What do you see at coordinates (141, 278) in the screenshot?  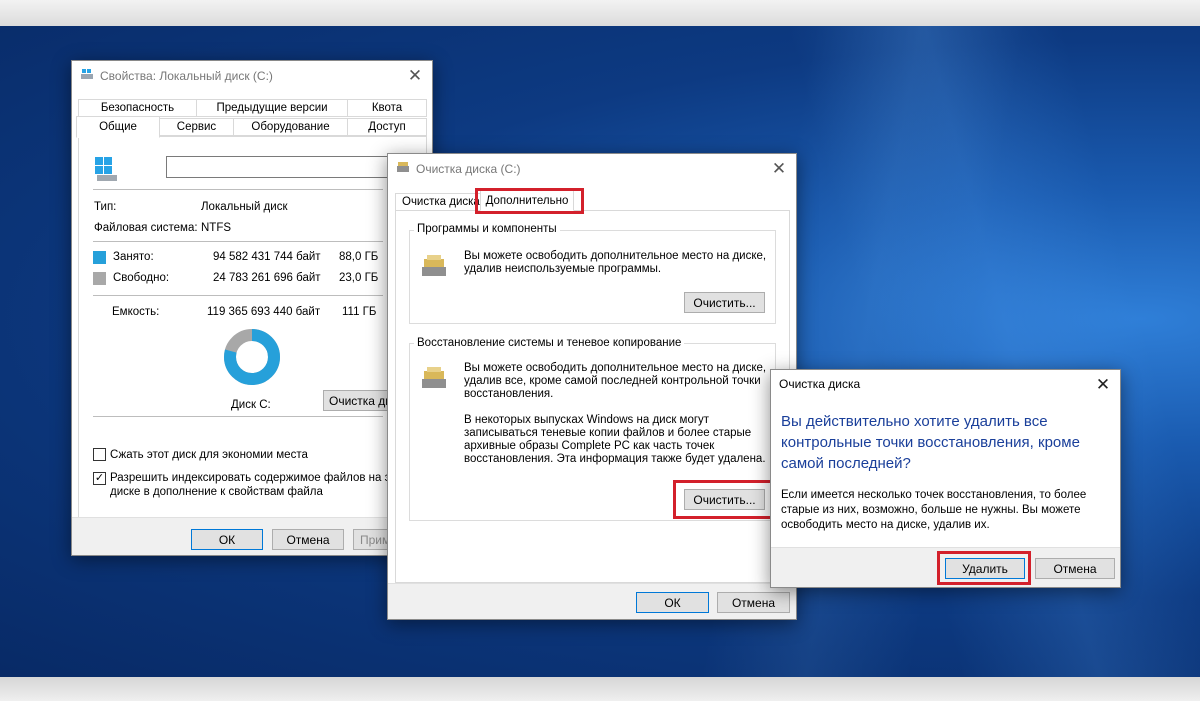 I see `free-label: Свободно:` at bounding box center [141, 278].